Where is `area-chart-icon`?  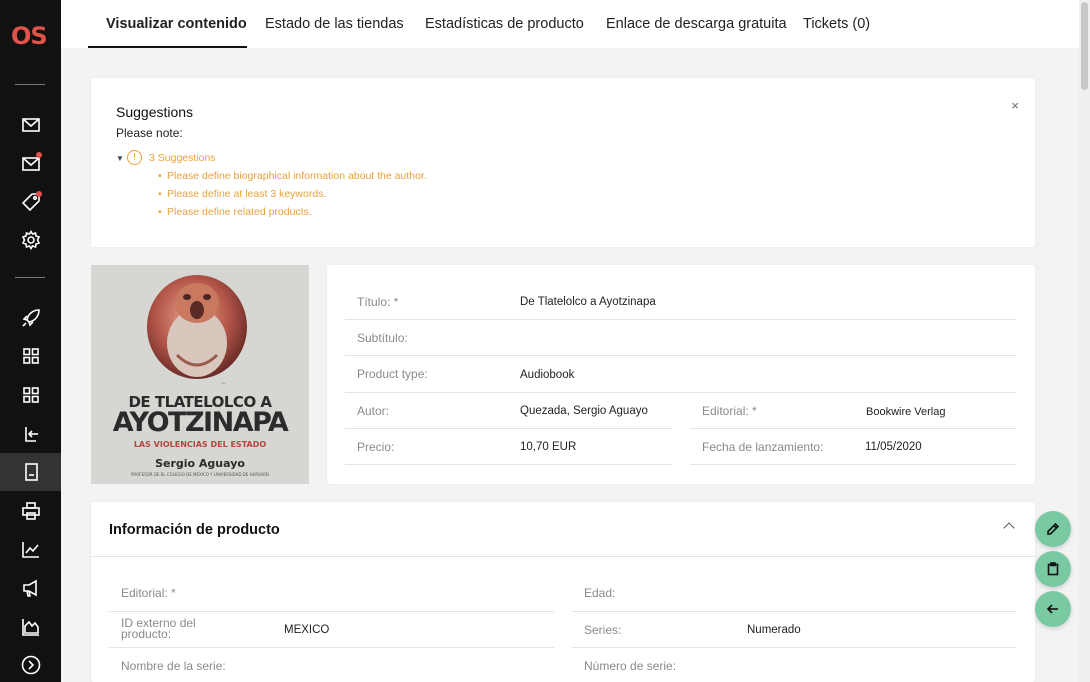
area-chart-icon is located at coordinates (30, 626).